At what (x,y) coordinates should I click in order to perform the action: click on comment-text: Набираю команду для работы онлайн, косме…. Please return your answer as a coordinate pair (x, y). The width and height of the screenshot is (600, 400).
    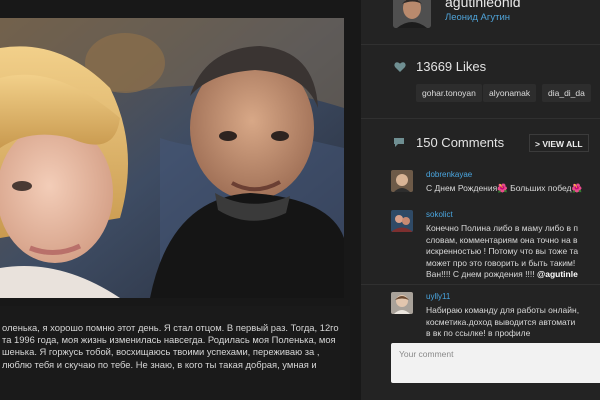
    Looking at the image, I should click on (503, 321).